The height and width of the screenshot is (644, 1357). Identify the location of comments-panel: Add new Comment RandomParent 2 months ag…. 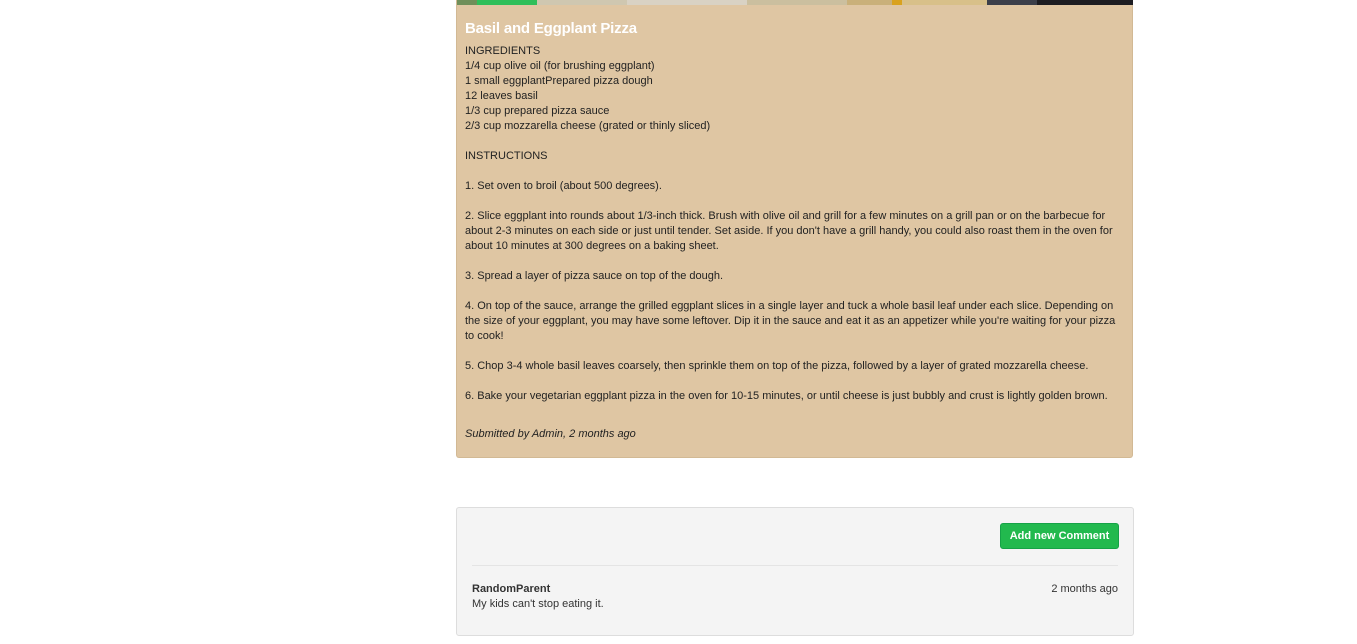
(795, 571).